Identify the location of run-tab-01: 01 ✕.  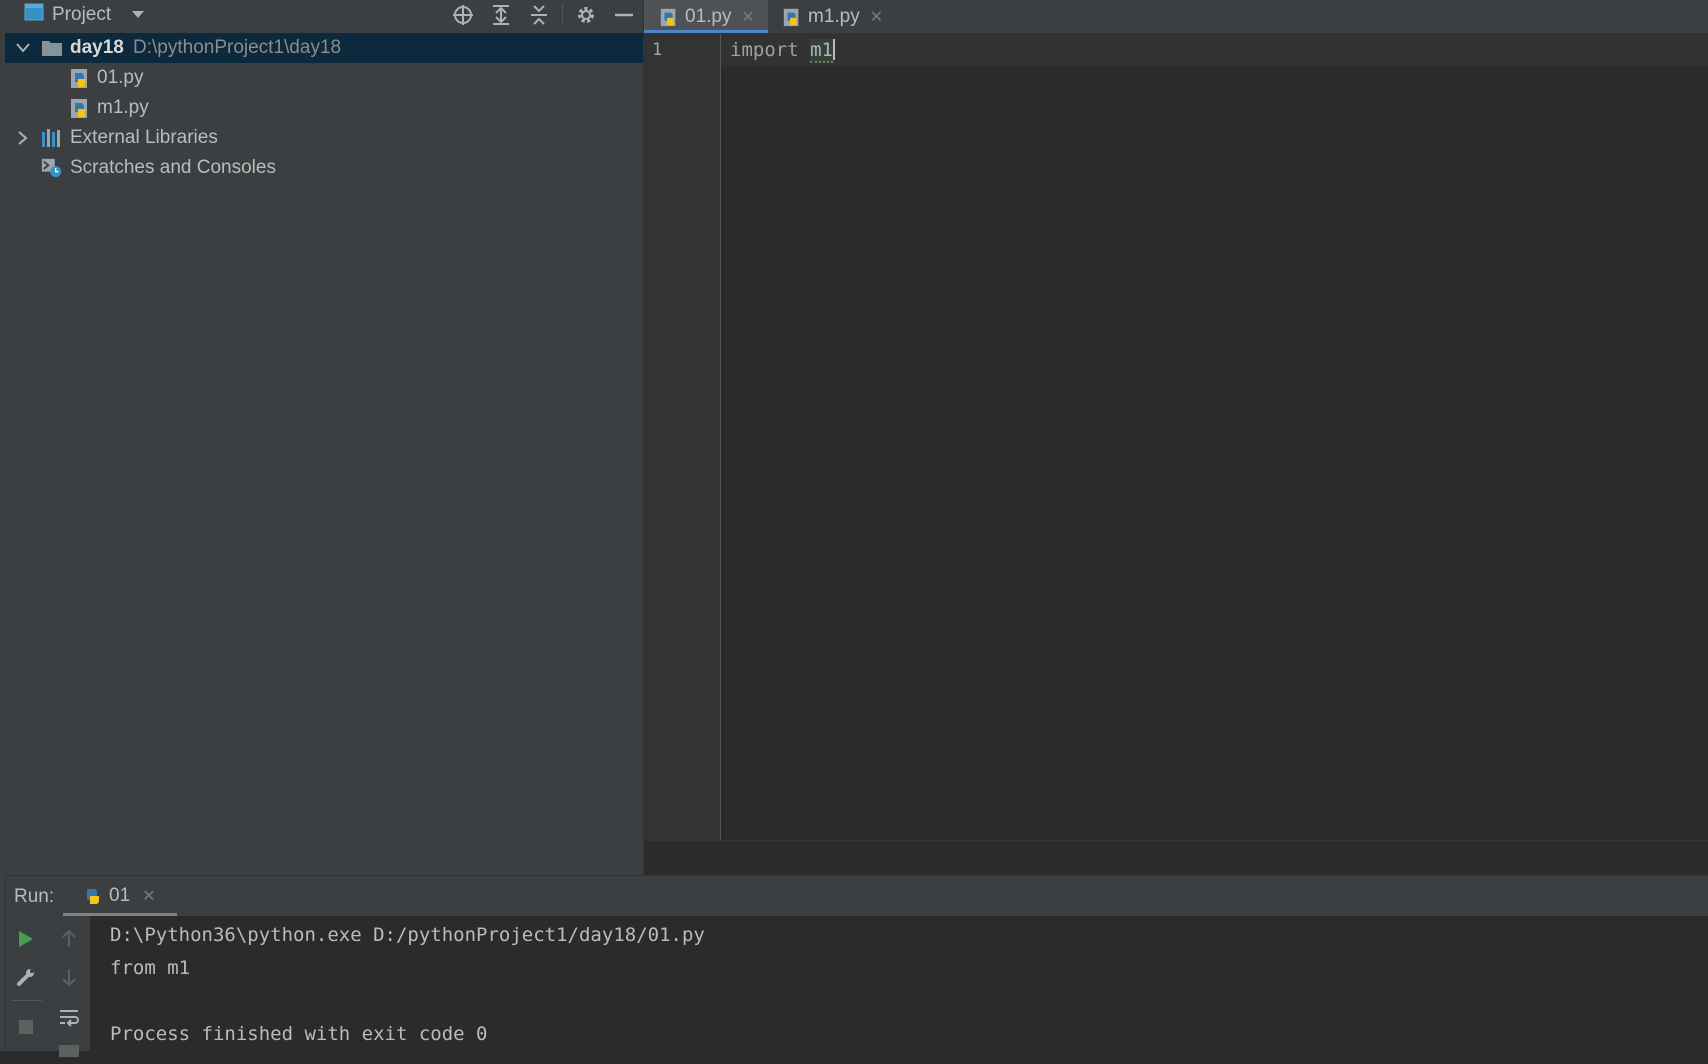
(120, 896).